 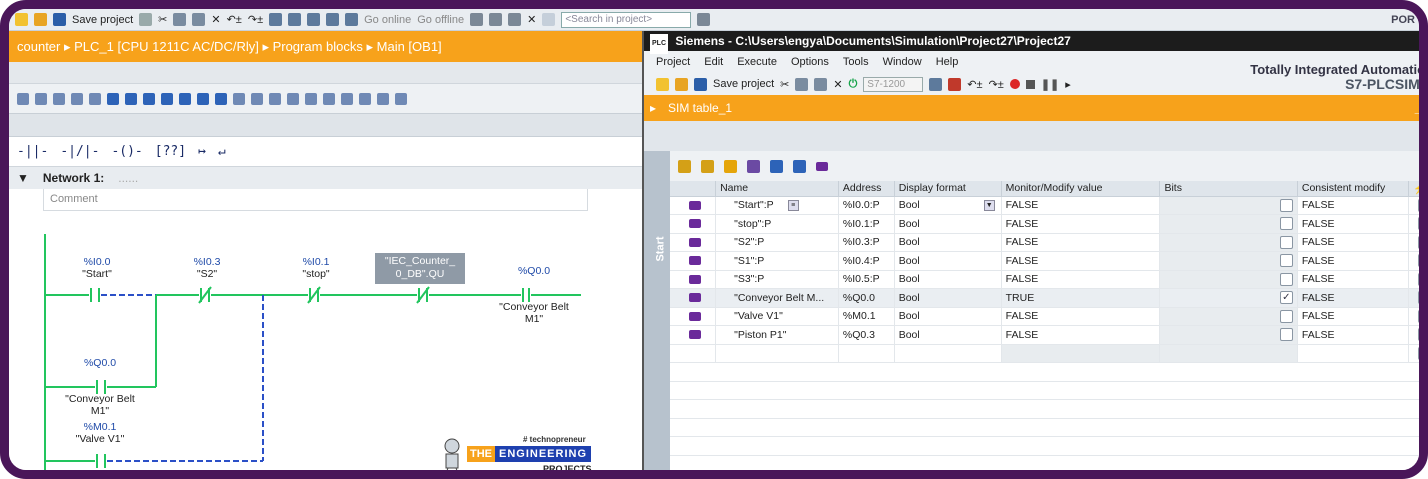 What do you see at coordinates (753, 166) in the screenshot?
I see `modify-all-icon` at bounding box center [753, 166].